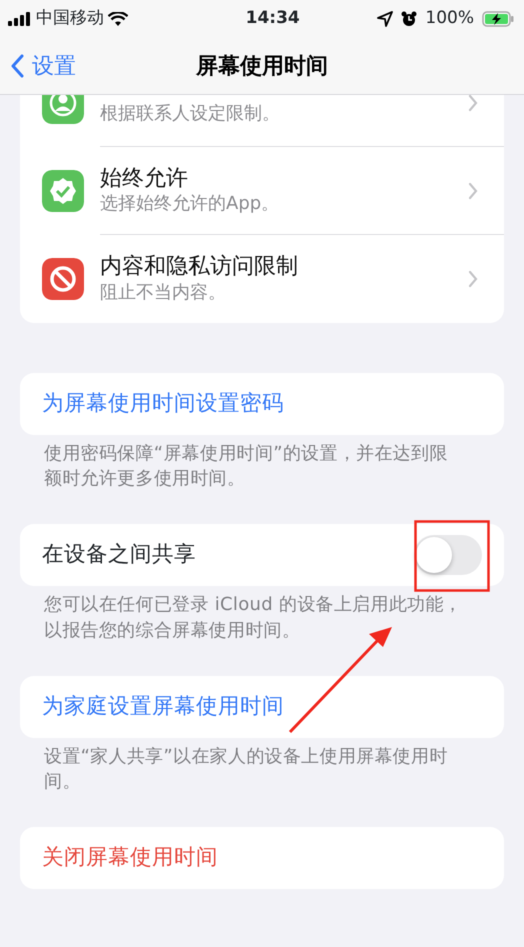 The image size is (524, 947). I want to click on toggle-switch, so click(448, 555).